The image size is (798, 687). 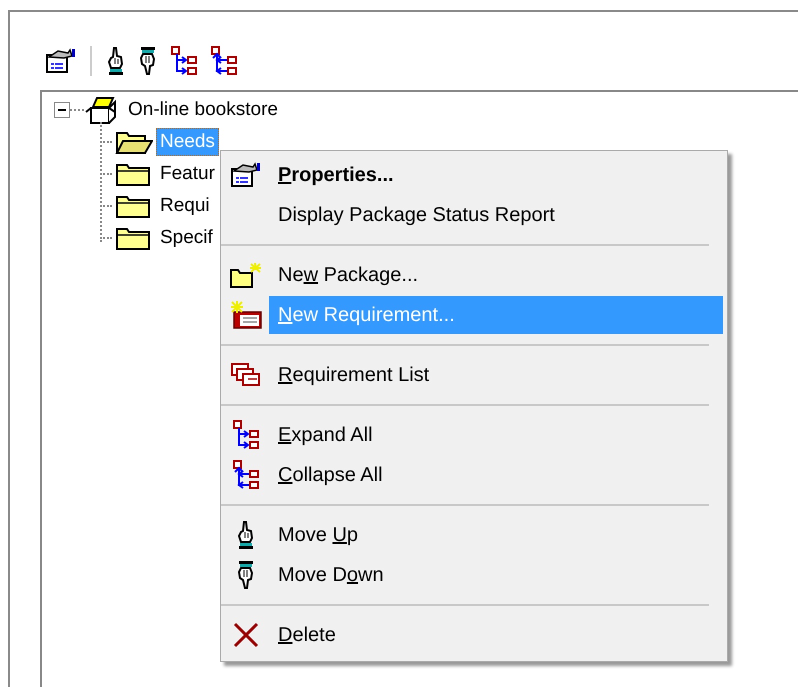 What do you see at coordinates (246, 635) in the screenshot?
I see `delete-x-icon` at bounding box center [246, 635].